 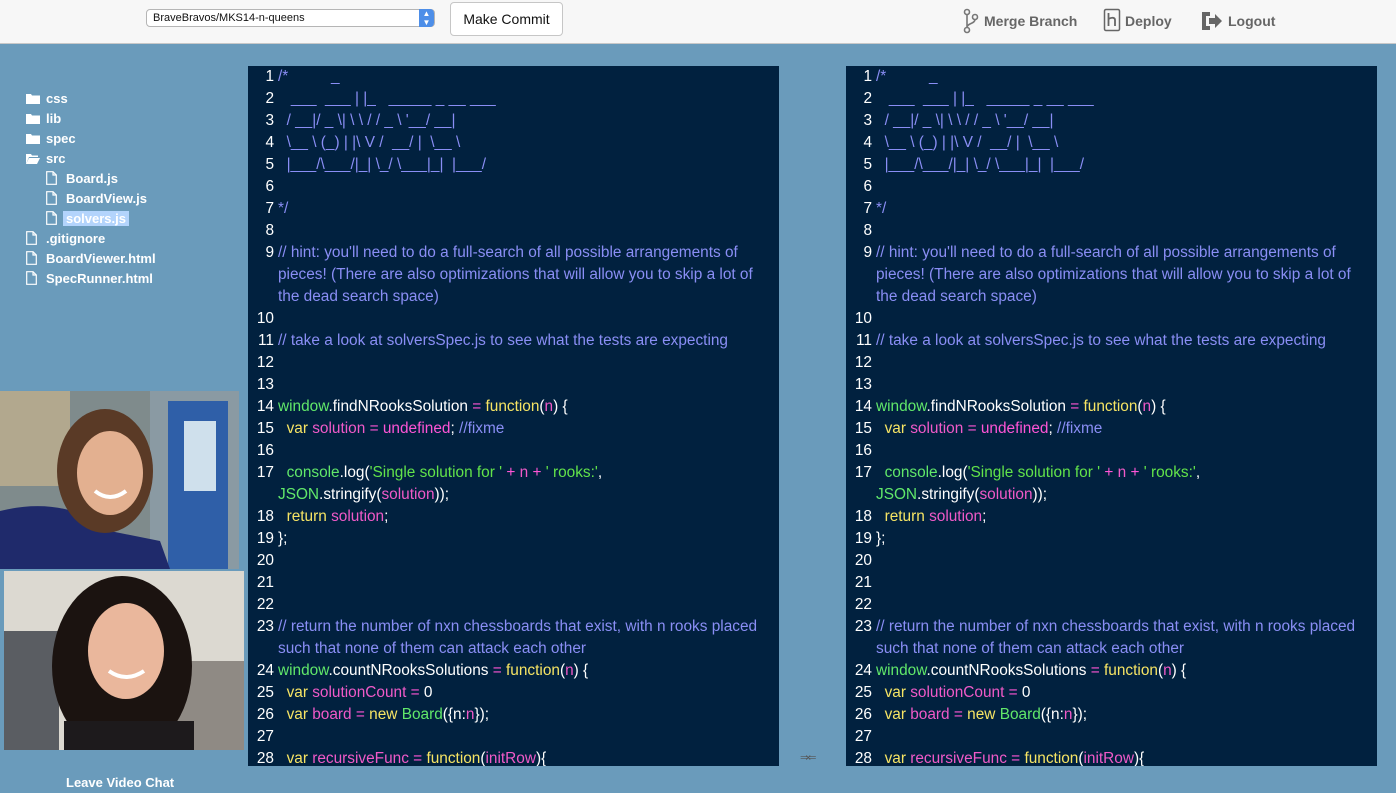 What do you see at coordinates (136, 258) in the screenshot?
I see `file-tree-item: BoardViewer.html` at bounding box center [136, 258].